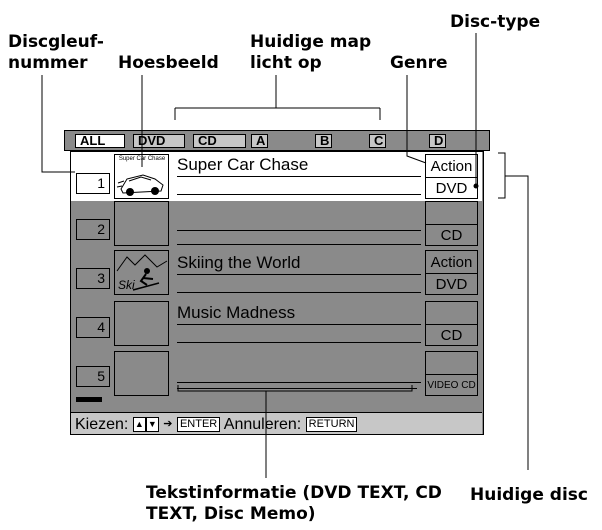  What do you see at coordinates (48, 63) in the screenshot?
I see `callout-slot-number-line2: nummer` at bounding box center [48, 63].